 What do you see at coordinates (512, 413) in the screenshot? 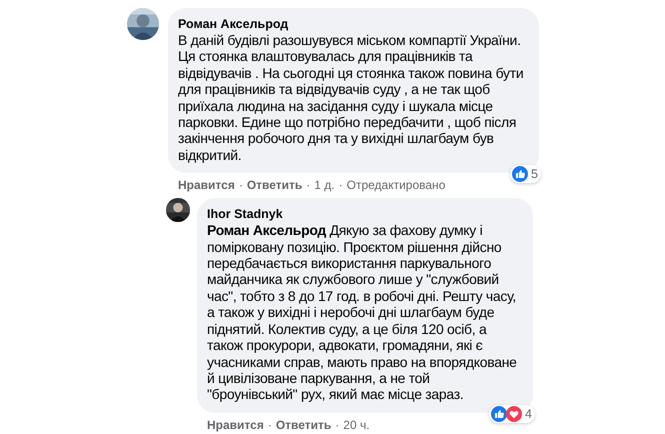
I see `reaction-summary: 4` at bounding box center [512, 413].